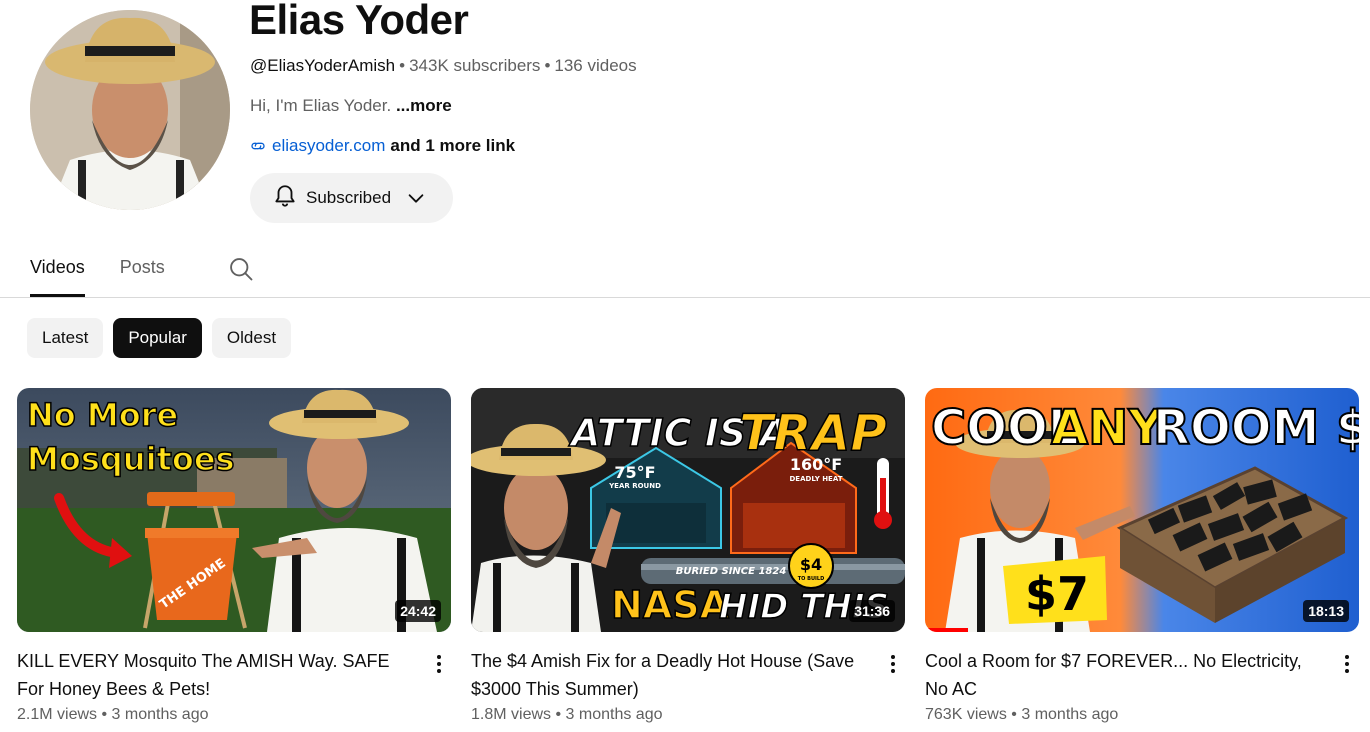 This screenshot has width=1370, height=732. I want to click on sort-chips: Latest Popular Oldest, so click(159, 338).